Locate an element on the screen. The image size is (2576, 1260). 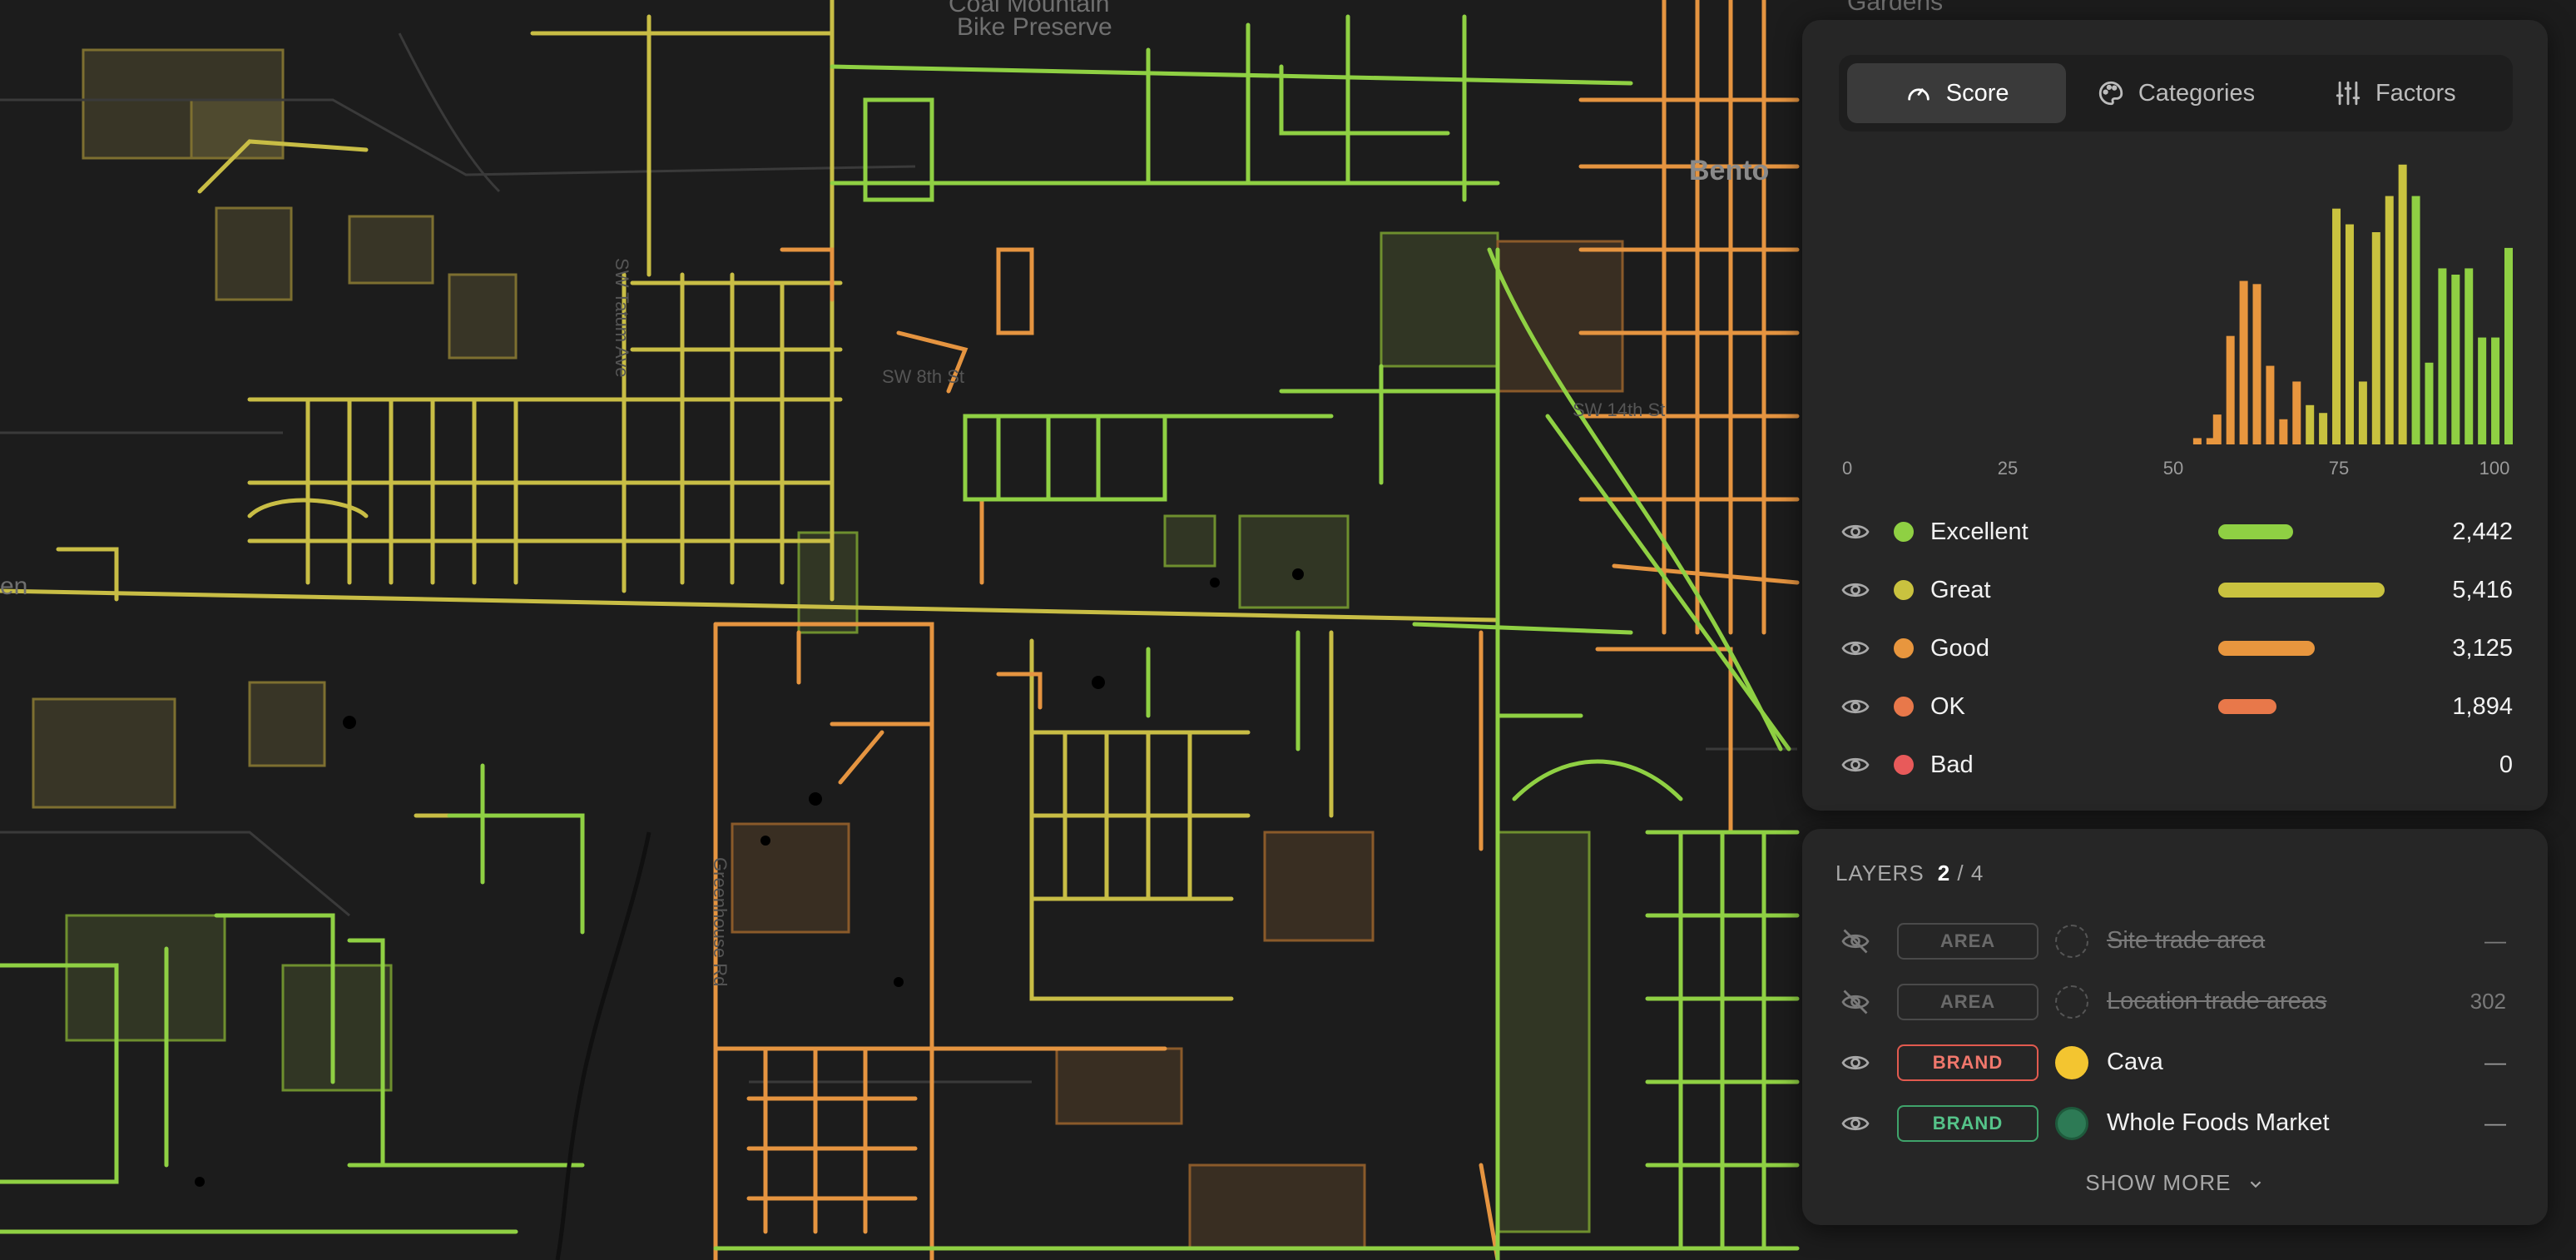
tab-categories: Categories is located at coordinates (2176, 93).